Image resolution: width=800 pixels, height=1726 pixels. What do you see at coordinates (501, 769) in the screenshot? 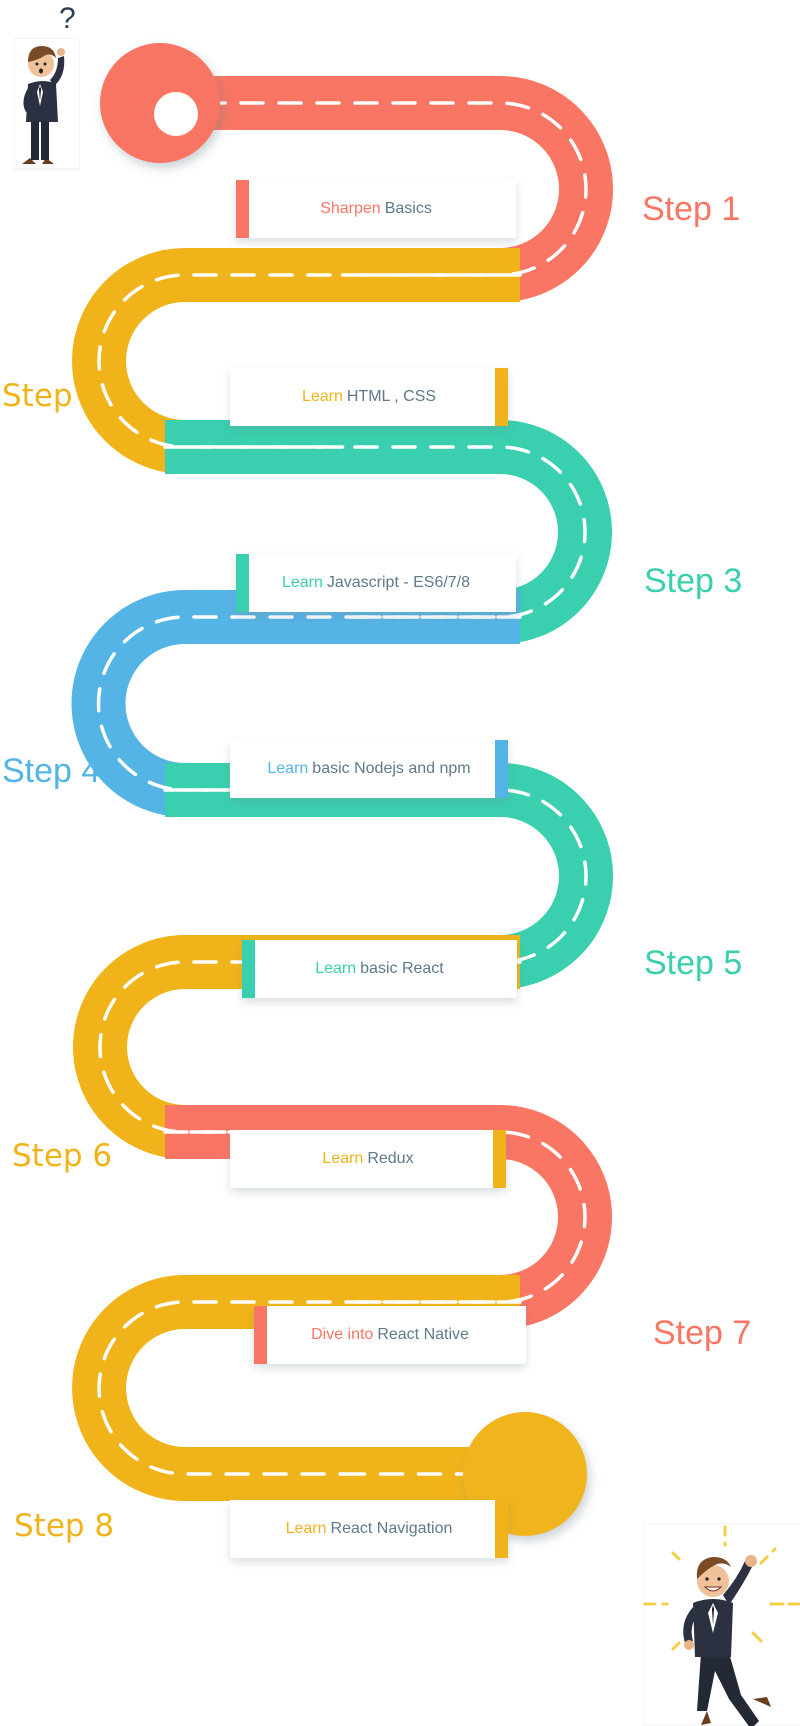
I see `step-4-card-accent` at bounding box center [501, 769].